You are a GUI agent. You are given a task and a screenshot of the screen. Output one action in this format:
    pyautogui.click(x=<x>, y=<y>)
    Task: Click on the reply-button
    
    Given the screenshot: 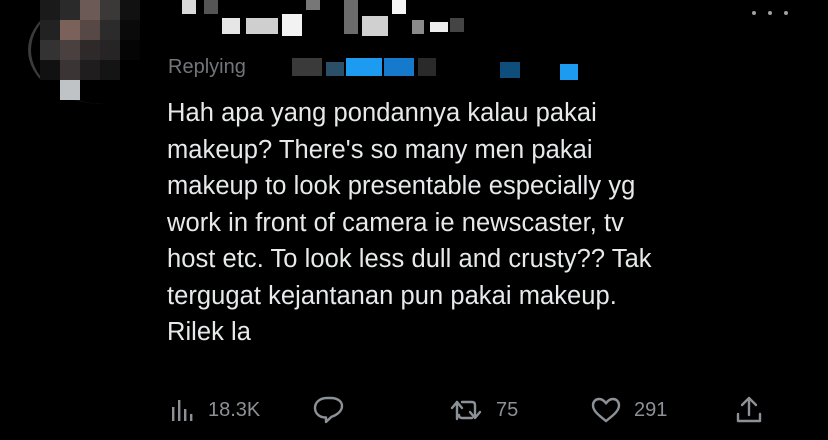 What is the action you would take?
    pyautogui.click(x=329, y=410)
    